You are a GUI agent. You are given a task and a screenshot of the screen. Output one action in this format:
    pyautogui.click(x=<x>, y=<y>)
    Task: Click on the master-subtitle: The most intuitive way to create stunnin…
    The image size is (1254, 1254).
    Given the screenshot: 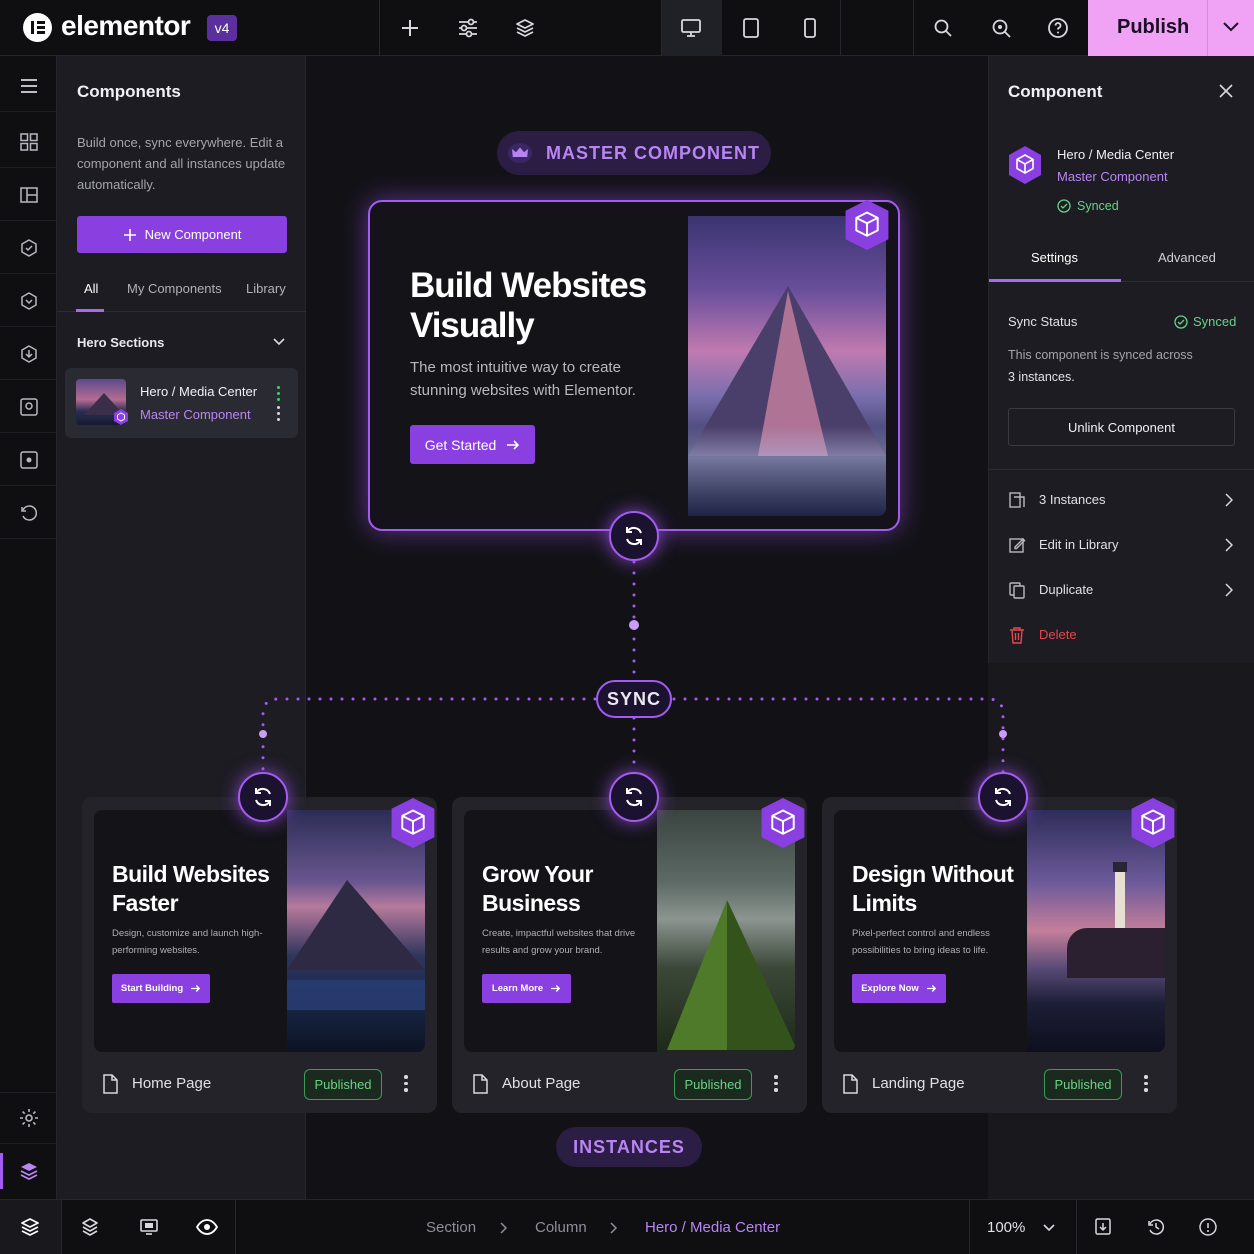 What is the action you would take?
    pyautogui.click(x=523, y=379)
    